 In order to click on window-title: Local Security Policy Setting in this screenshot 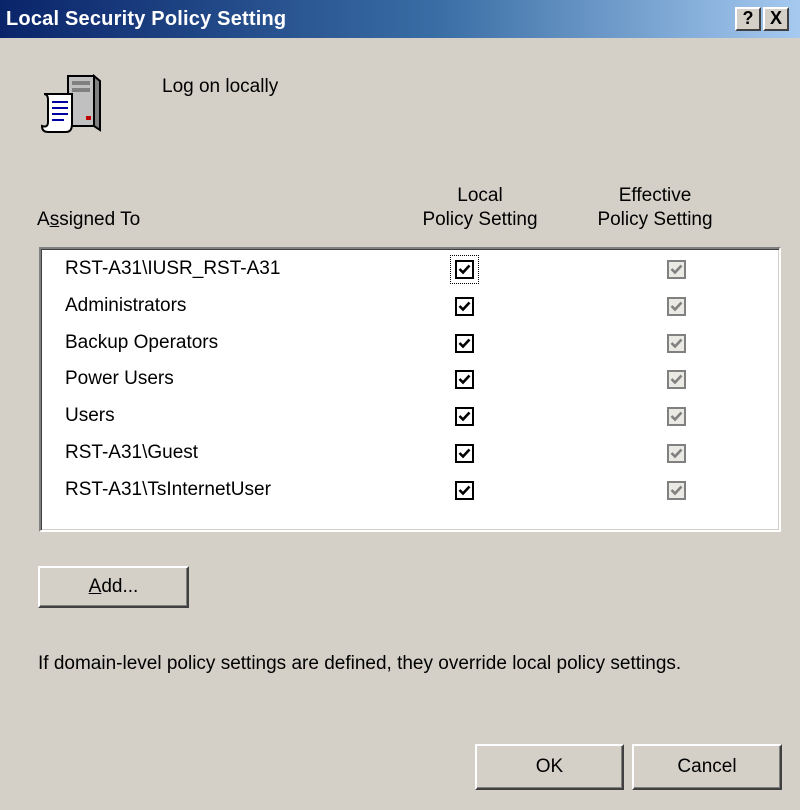, I will do `click(146, 19)`.